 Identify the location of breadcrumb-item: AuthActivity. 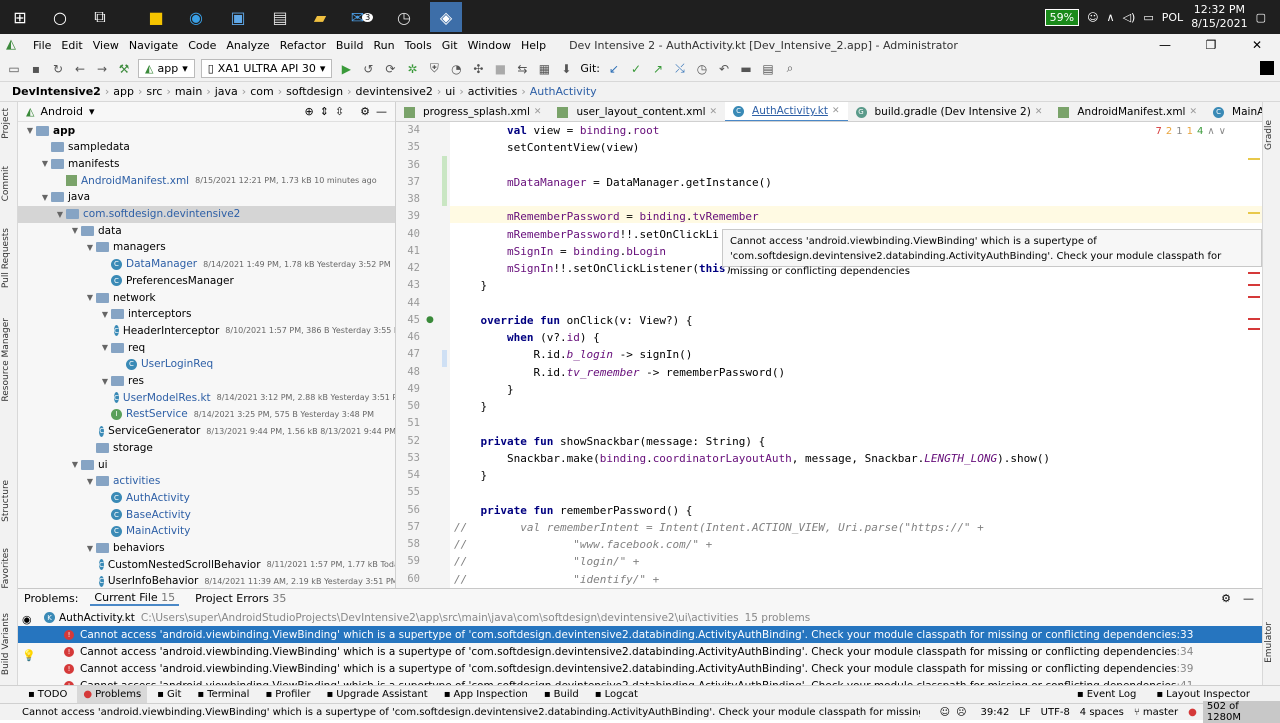
(563, 91).